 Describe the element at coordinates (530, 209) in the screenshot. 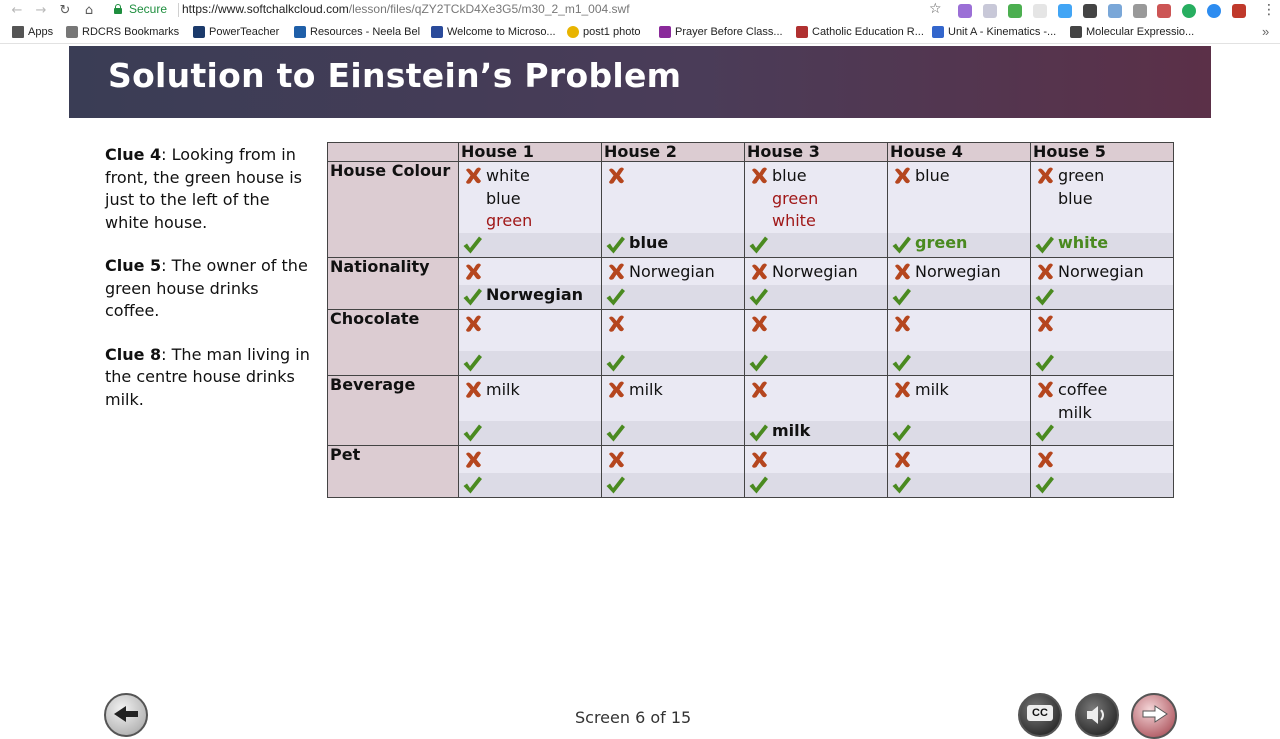

I see `cell-house-1: white blue green` at that location.